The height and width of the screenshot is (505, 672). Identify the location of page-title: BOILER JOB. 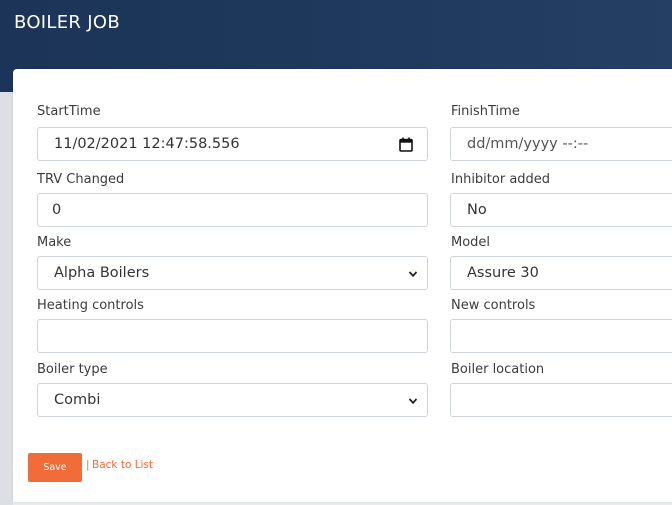
(67, 22).